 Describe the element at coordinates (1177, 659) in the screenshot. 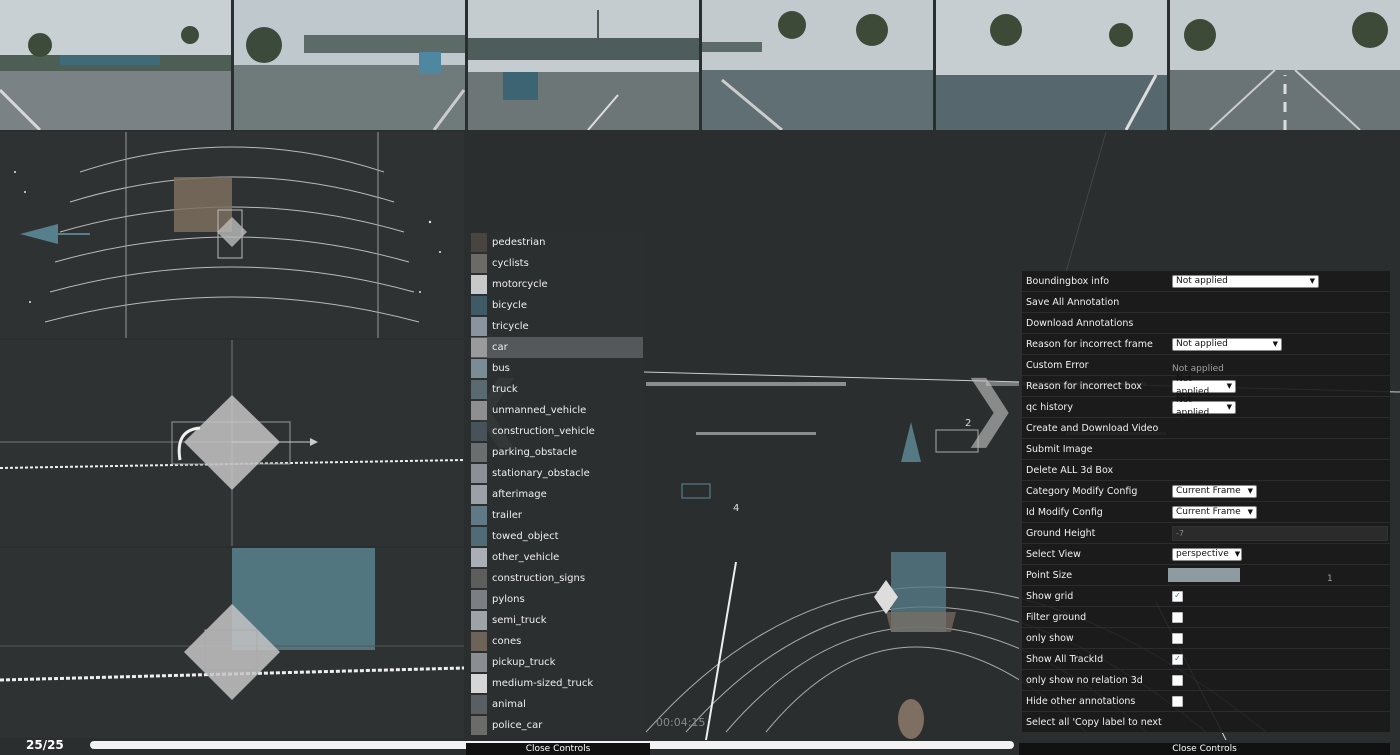

I see `show-all-trackid-checkbox: ✓` at that location.